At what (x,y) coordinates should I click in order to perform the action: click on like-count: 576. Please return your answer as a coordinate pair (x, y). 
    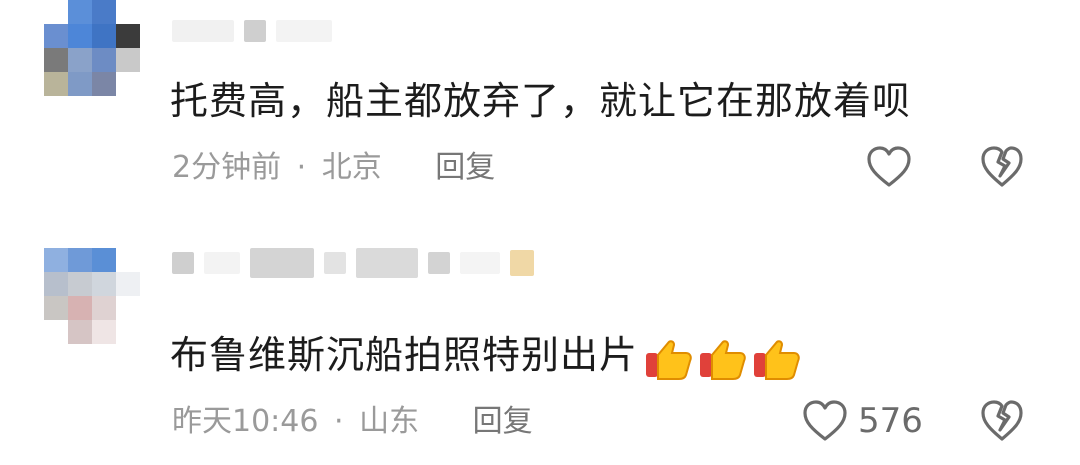
    Looking at the image, I should click on (890, 421).